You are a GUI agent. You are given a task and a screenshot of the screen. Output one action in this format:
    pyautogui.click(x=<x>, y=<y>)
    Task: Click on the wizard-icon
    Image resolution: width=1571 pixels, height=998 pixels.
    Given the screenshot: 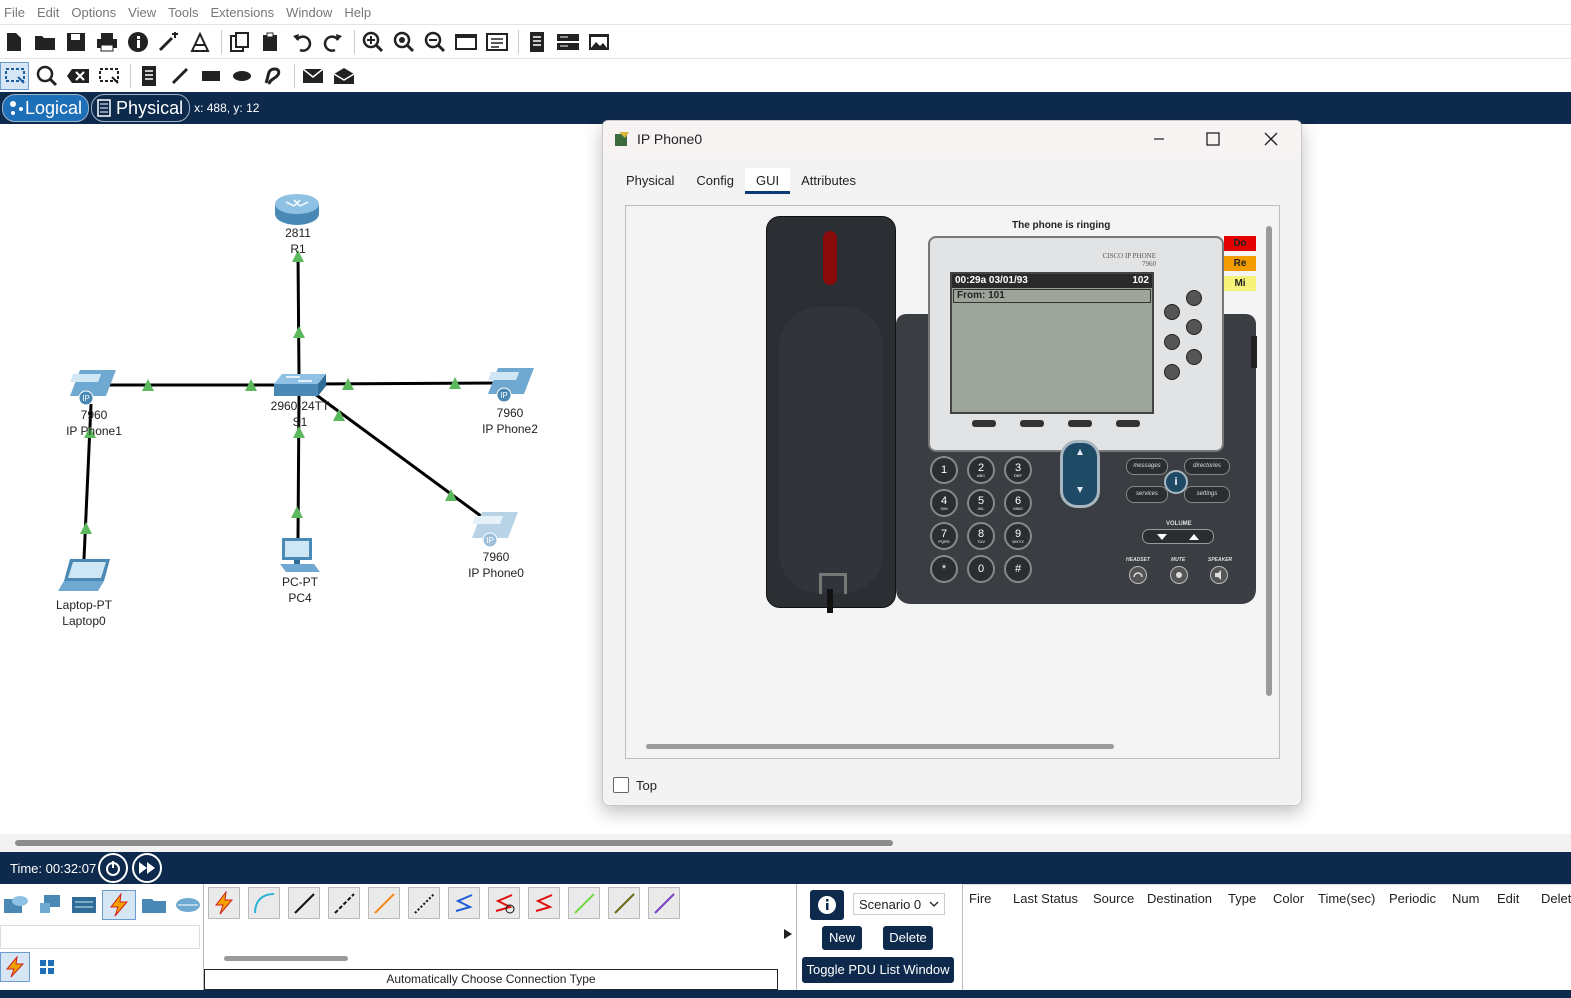 What is the action you would take?
    pyautogui.click(x=168, y=42)
    